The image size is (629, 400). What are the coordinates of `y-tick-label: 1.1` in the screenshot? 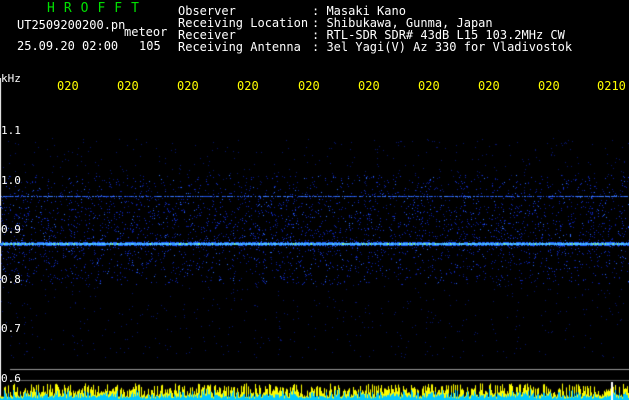 It's located at (11, 130).